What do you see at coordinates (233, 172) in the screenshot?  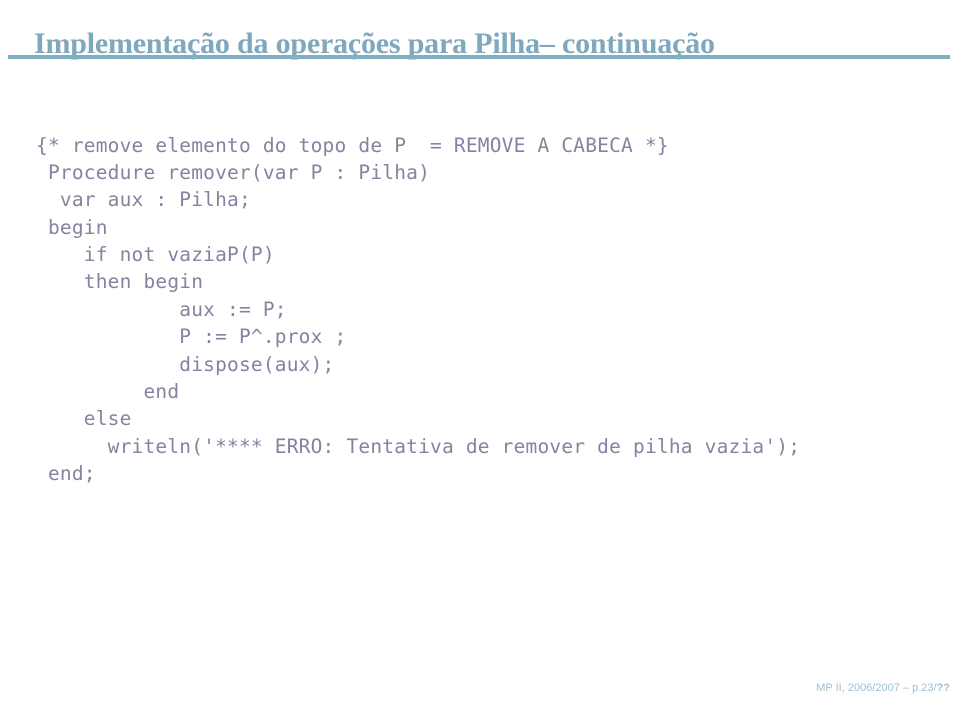 I see `code-line: Procedure remover(var P : Pilha)` at bounding box center [233, 172].